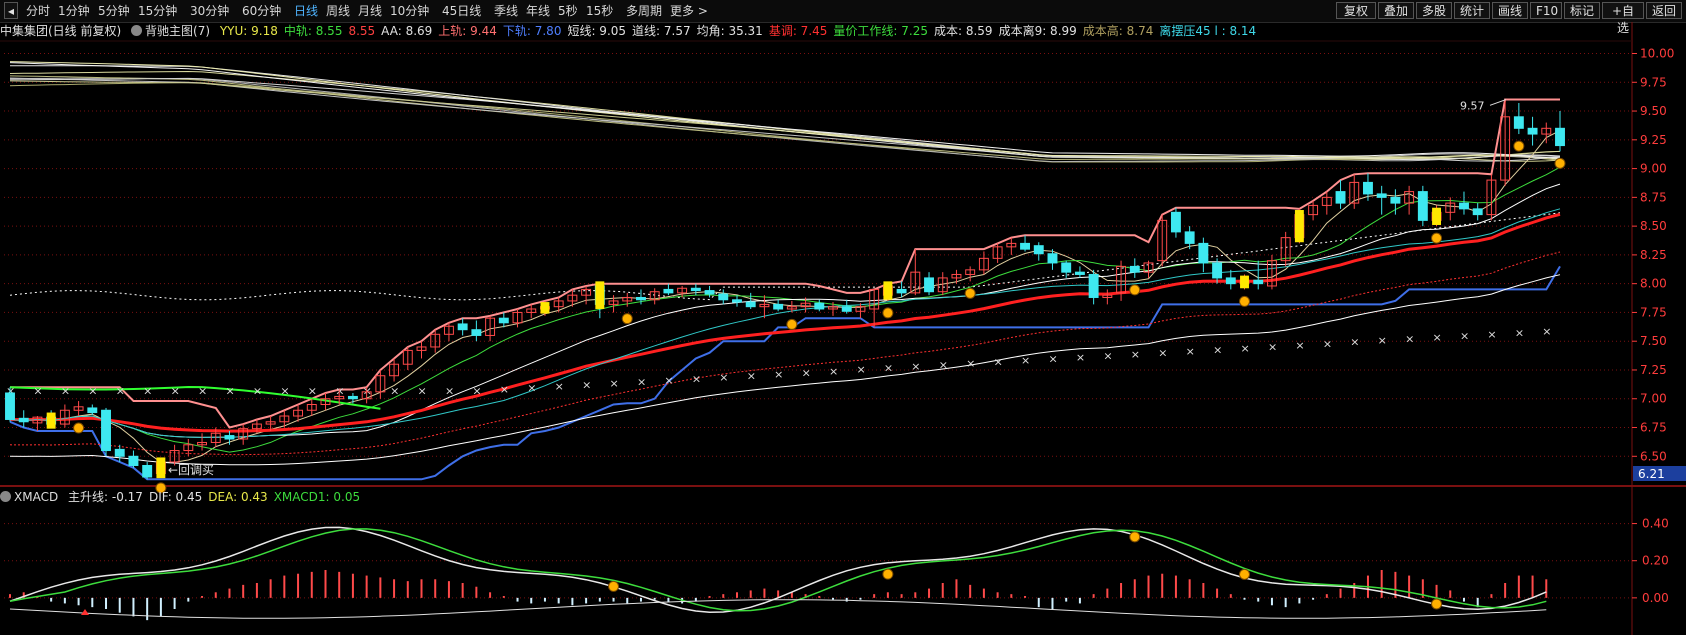  Describe the element at coordinates (238, 497) in the screenshot. I see `macd-value: DEA: 0.43` at that location.